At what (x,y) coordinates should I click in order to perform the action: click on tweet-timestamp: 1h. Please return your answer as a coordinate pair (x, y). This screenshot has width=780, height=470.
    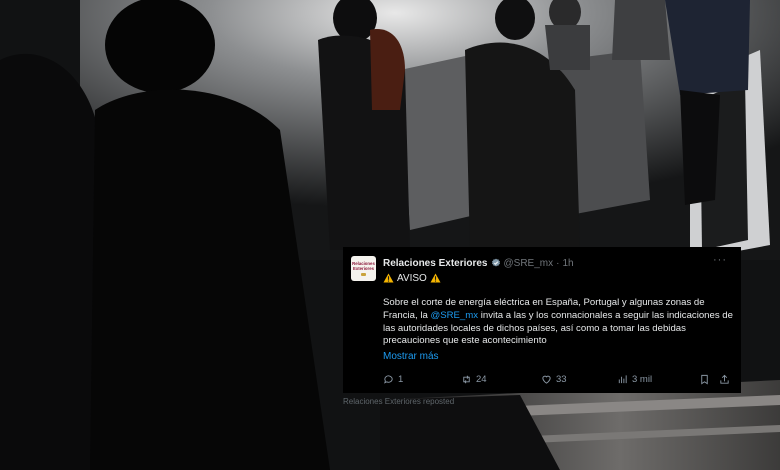
    Looking at the image, I should click on (567, 263).